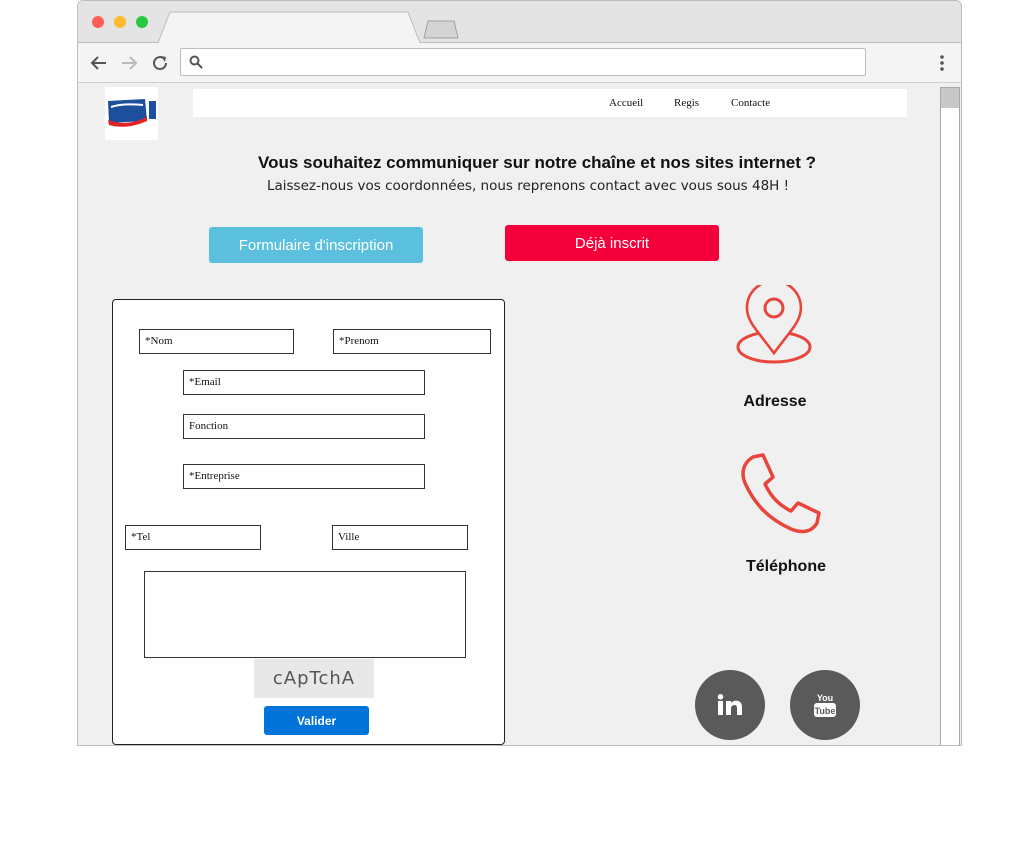 The image size is (1014, 858). What do you see at coordinates (304, 426) in the screenshot?
I see `fonction-field: Fonction` at bounding box center [304, 426].